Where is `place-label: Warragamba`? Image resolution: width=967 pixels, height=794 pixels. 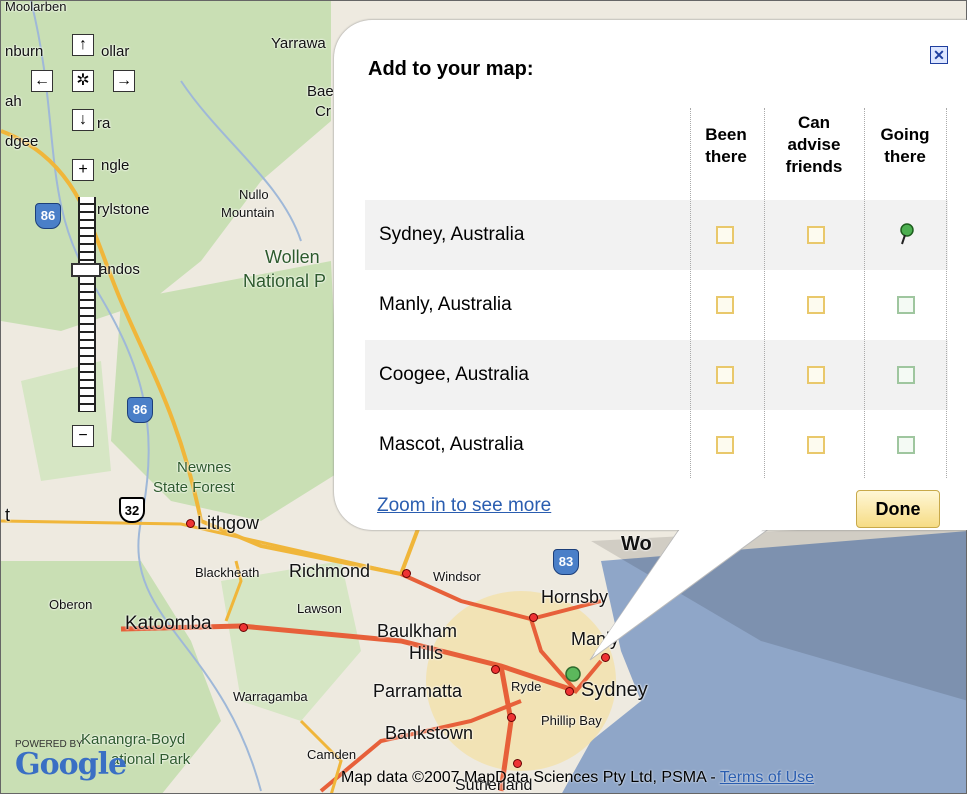 place-label: Warragamba is located at coordinates (270, 696).